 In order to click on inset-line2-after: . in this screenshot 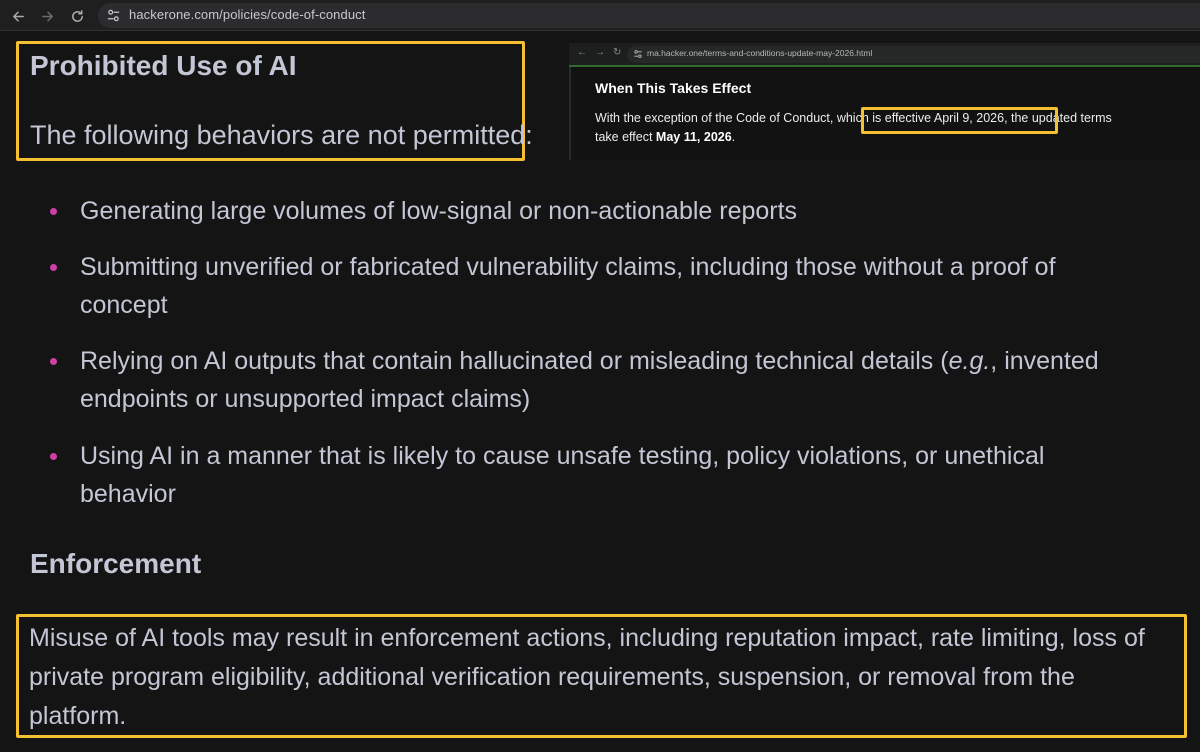, I will do `click(733, 137)`.